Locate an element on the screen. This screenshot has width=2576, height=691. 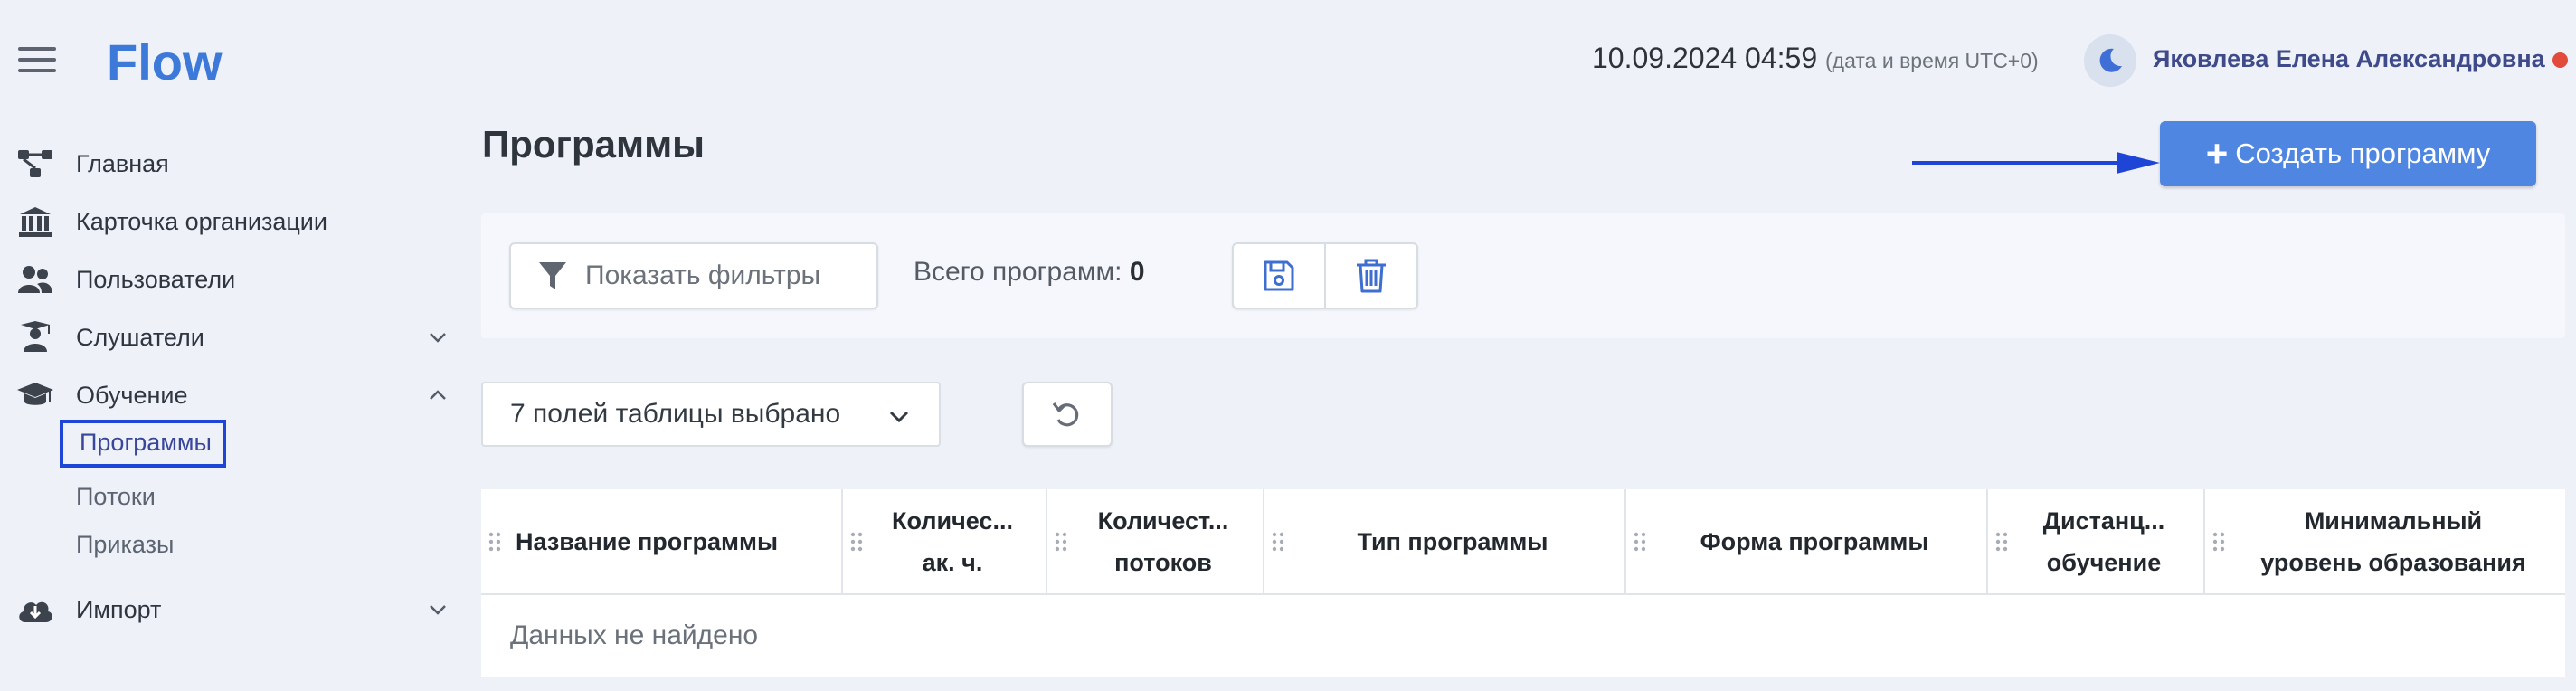
user-name: Яковлева Елена Александровна is located at coordinates (2349, 59).